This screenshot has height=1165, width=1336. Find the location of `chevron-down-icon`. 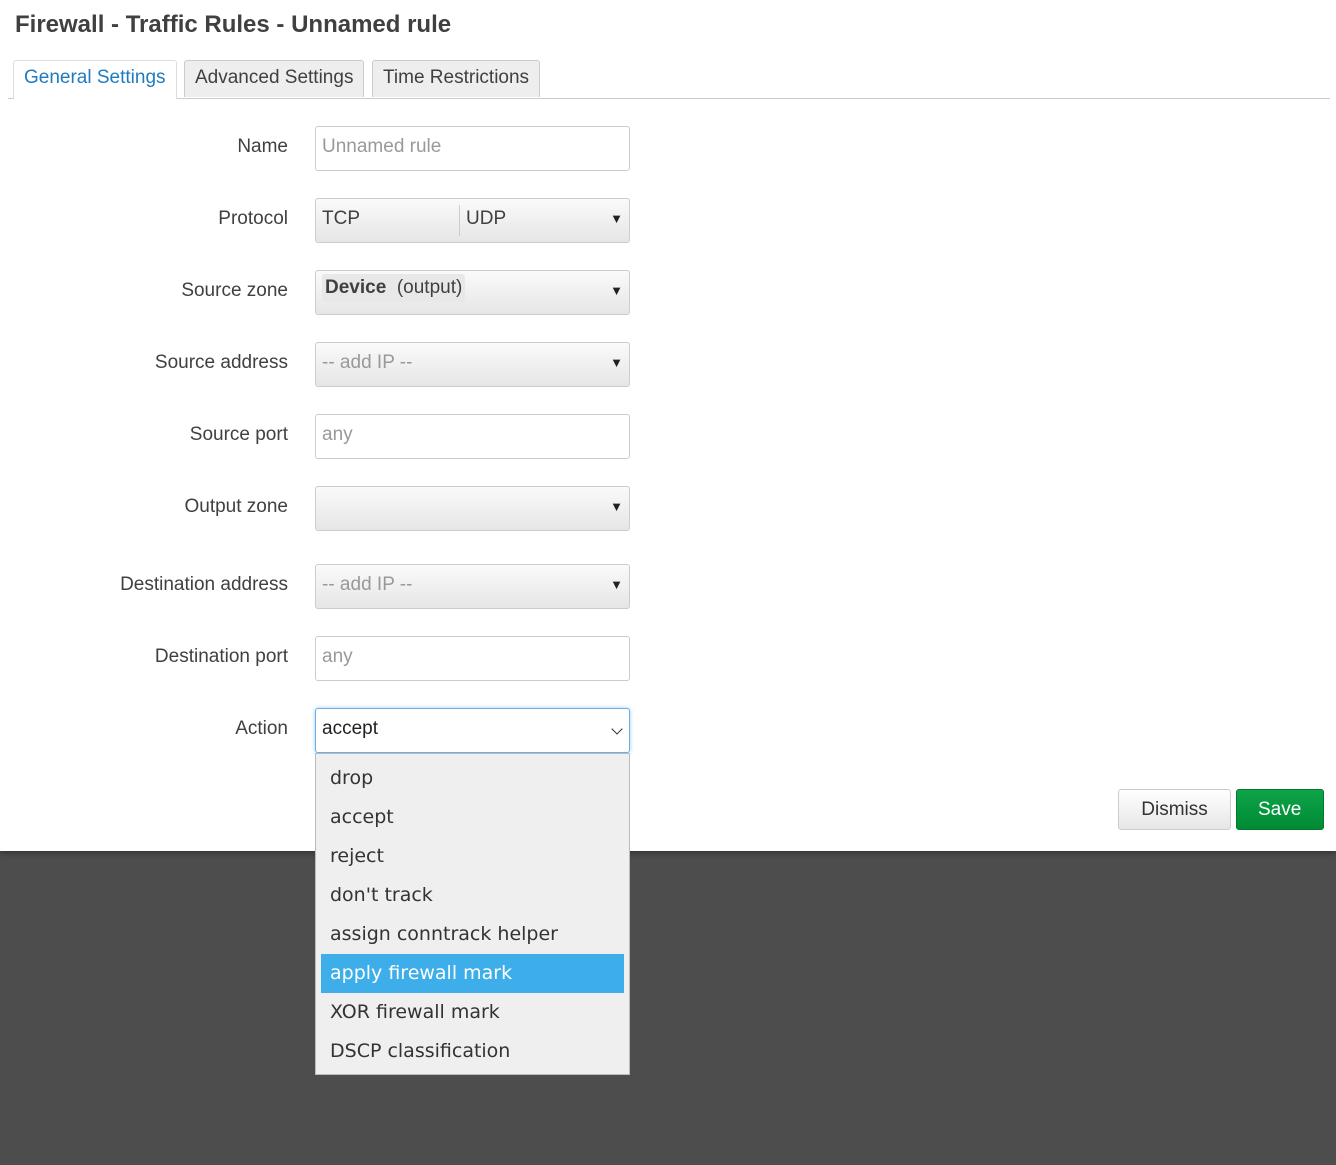

chevron-down-icon is located at coordinates (617, 729).